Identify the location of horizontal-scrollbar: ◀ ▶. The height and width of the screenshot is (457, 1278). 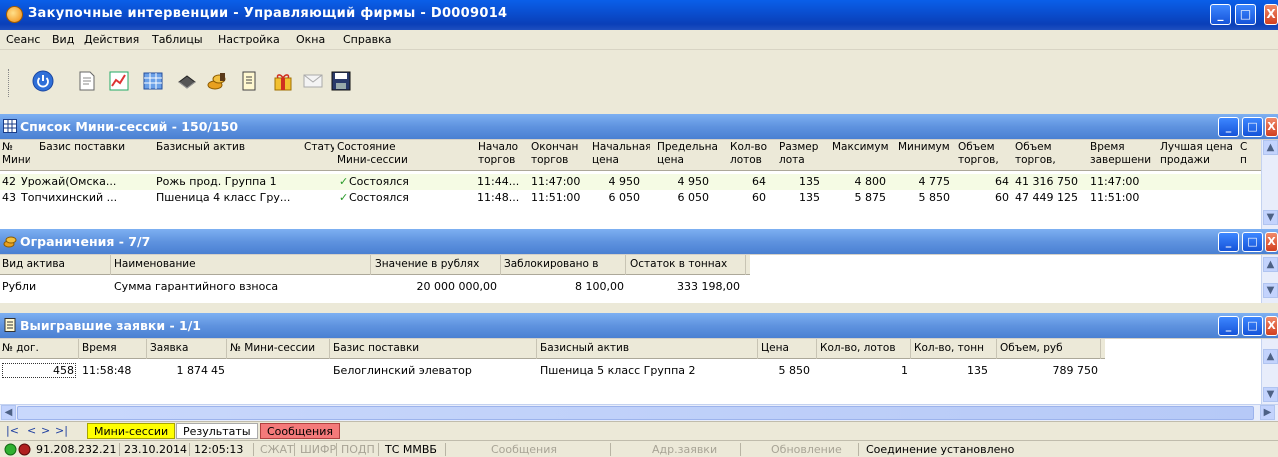
(639, 412).